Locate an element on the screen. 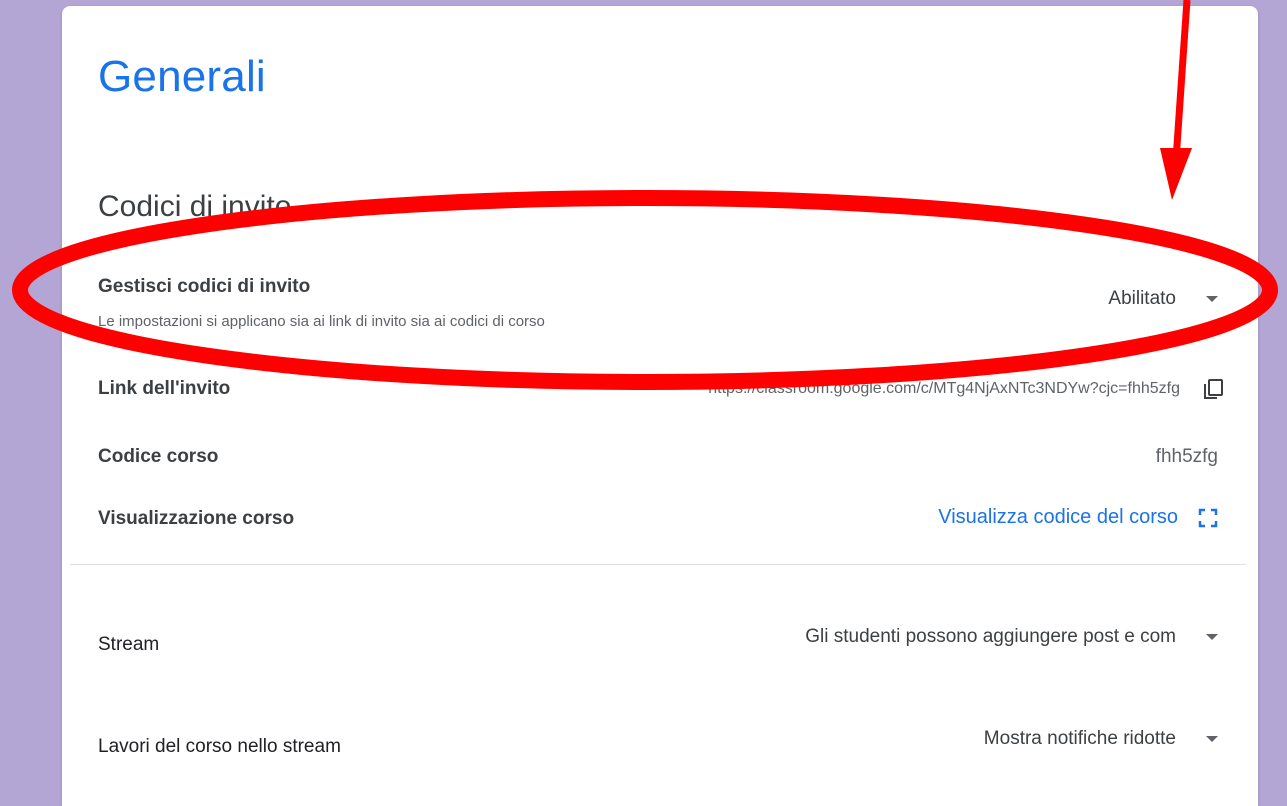 This screenshot has height=806, width=1287. copy-icon is located at coordinates (1213, 389).